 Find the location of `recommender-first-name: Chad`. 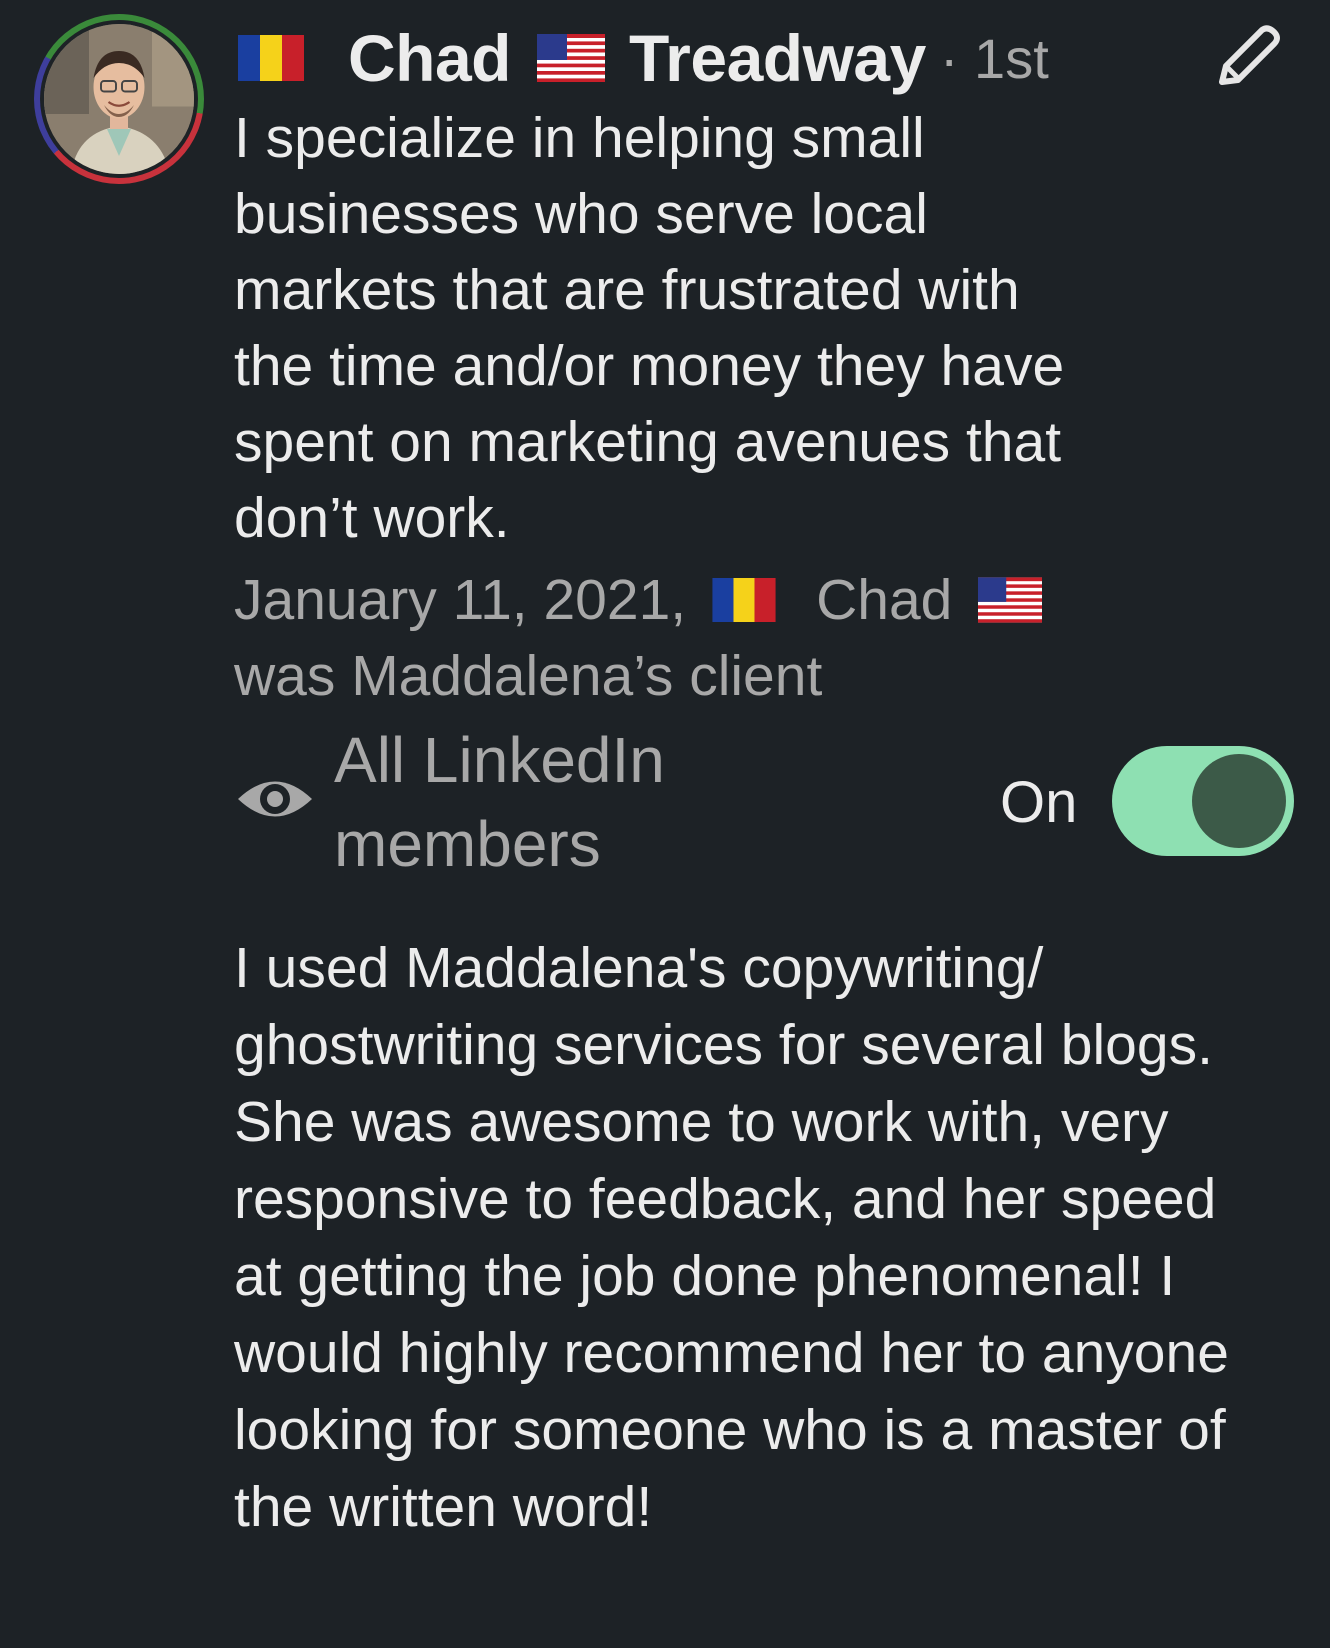

recommender-first-name: Chad is located at coordinates (430, 58).